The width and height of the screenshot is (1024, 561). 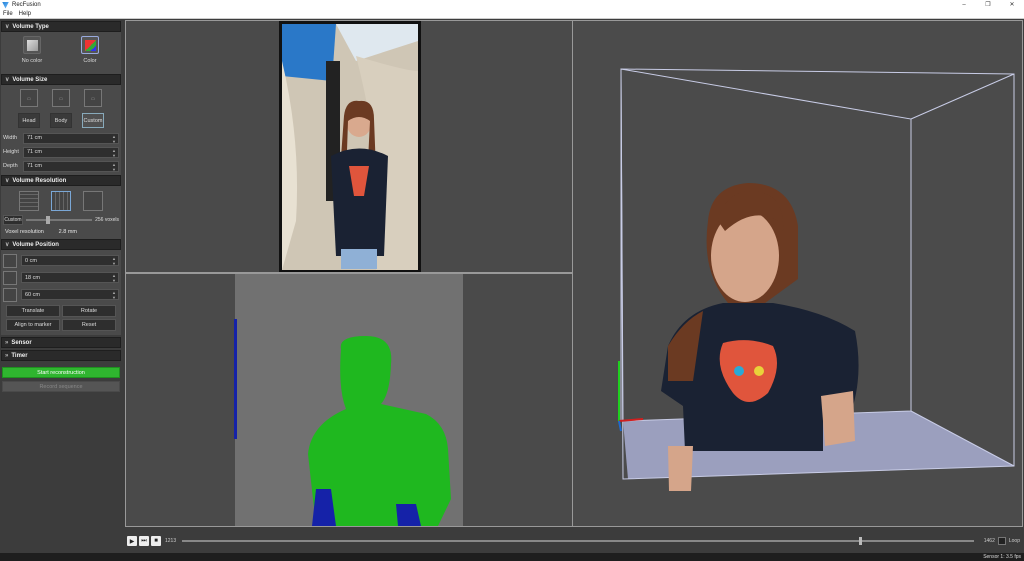 What do you see at coordinates (132, 541) in the screenshot?
I see `play-icon: ▶` at bounding box center [132, 541].